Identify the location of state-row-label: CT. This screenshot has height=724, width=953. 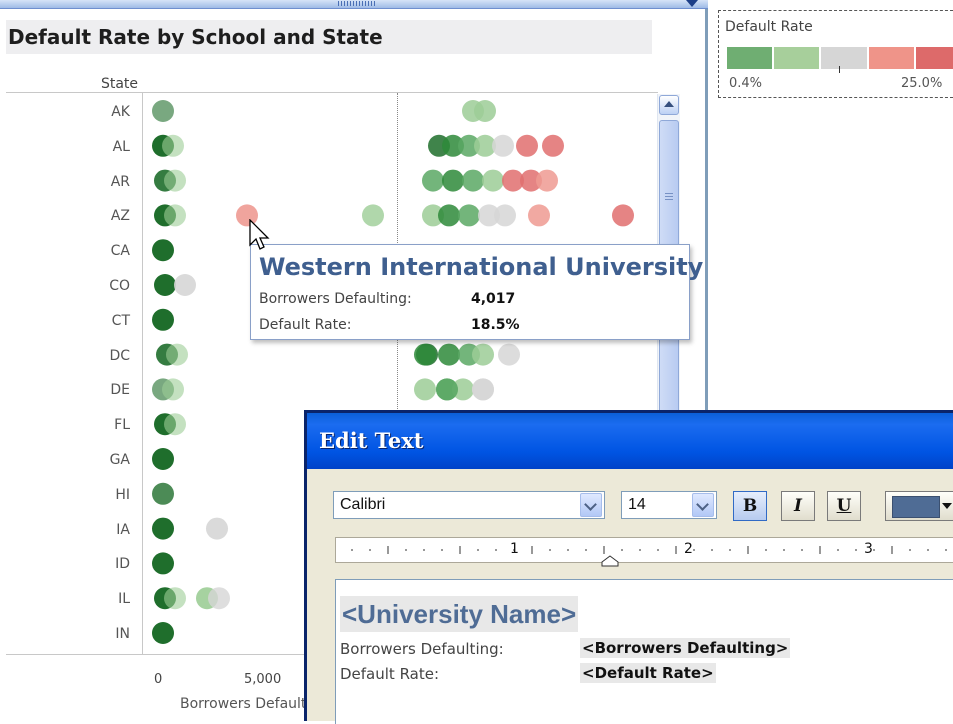
(95, 321).